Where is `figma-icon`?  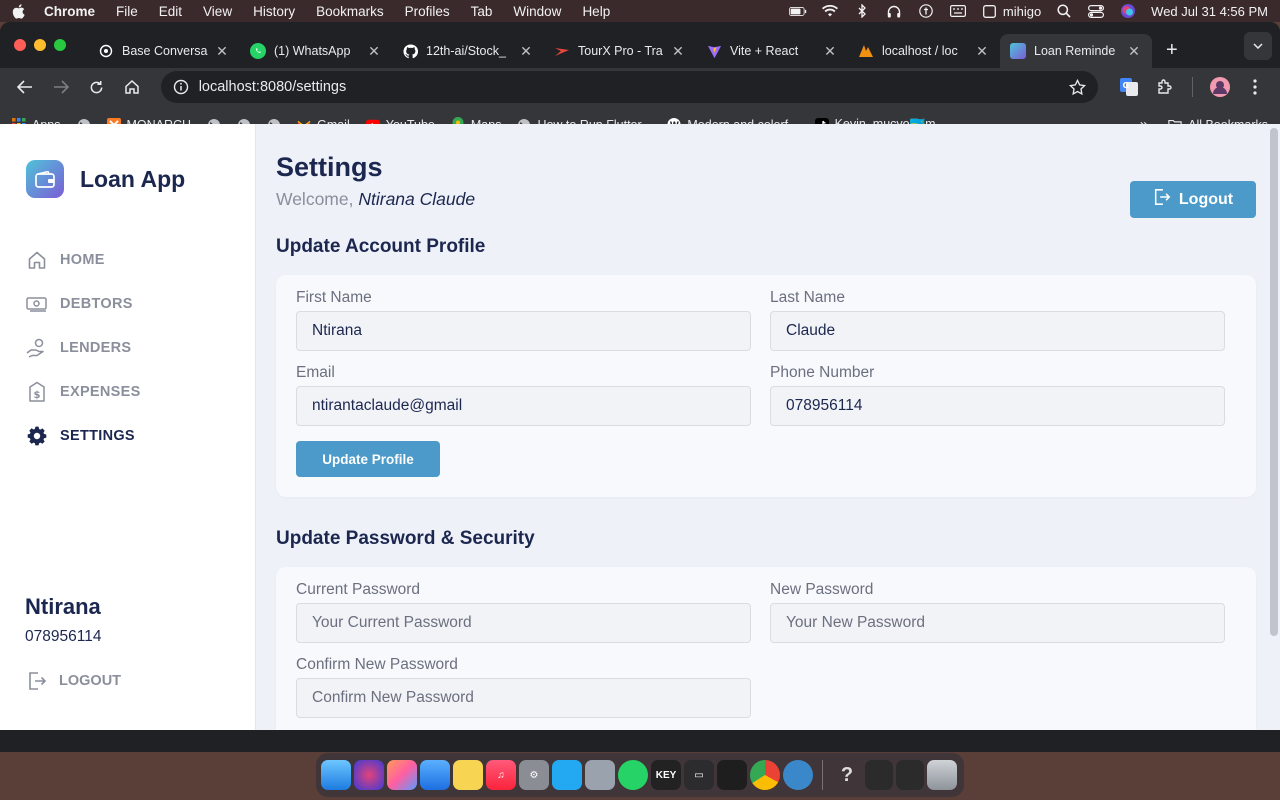
figma-icon is located at coordinates (732, 775).